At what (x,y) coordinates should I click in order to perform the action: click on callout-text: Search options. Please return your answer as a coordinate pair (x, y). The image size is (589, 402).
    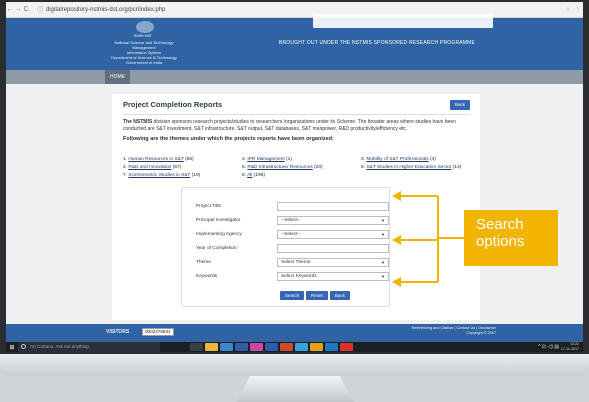
    Looking at the image, I should click on (515, 233).